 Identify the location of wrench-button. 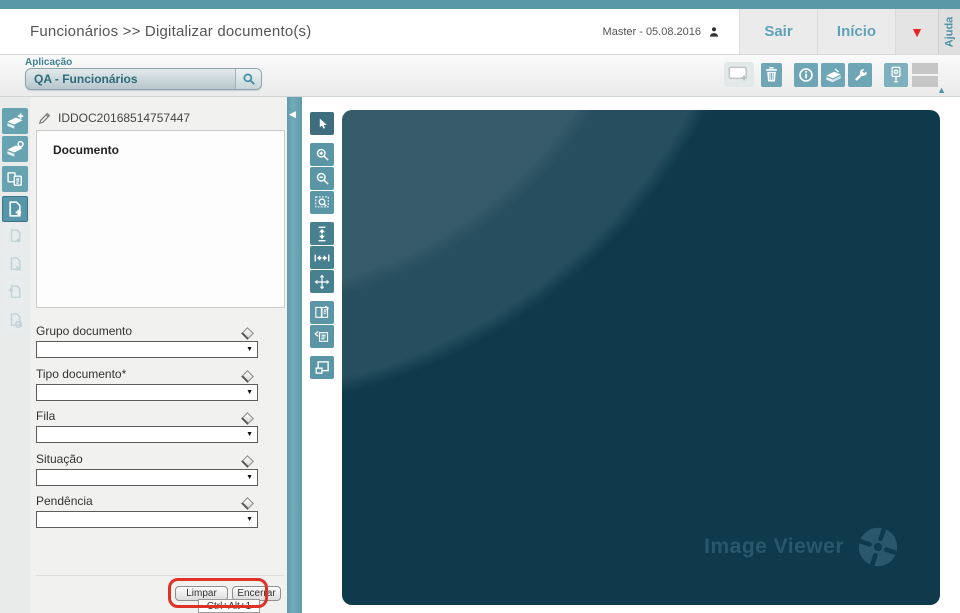
(860, 74).